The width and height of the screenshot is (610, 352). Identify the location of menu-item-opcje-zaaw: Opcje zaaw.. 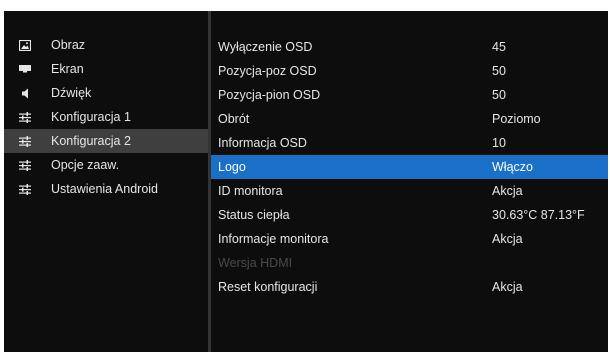
(106, 165).